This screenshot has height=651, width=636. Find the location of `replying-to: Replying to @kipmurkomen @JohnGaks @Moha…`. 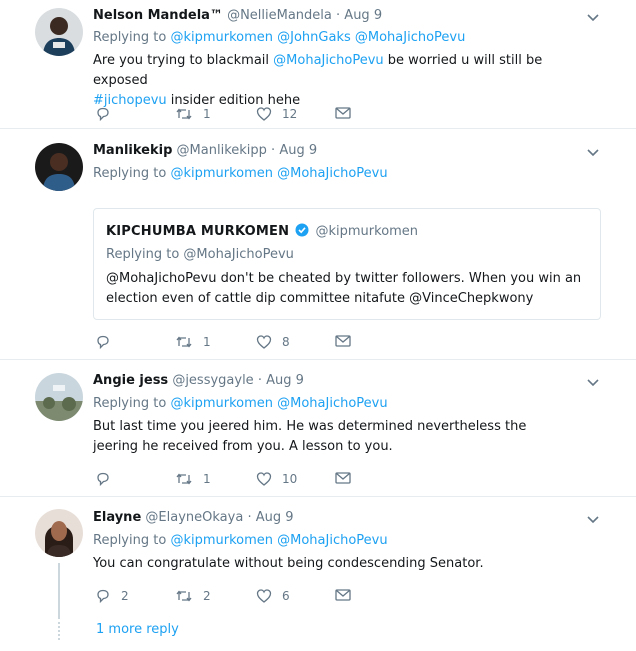

replying-to: Replying to @kipmurkomen @JohnGaks @Moha… is located at coordinates (279, 37).